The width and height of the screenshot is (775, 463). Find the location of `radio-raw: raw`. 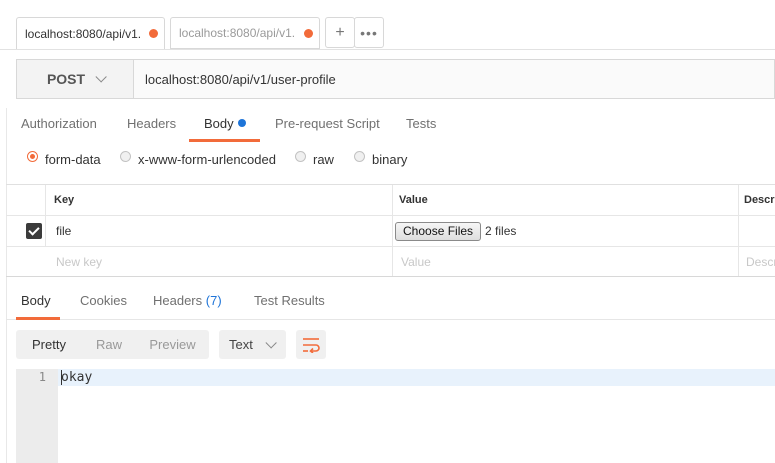

radio-raw: raw is located at coordinates (314, 159).